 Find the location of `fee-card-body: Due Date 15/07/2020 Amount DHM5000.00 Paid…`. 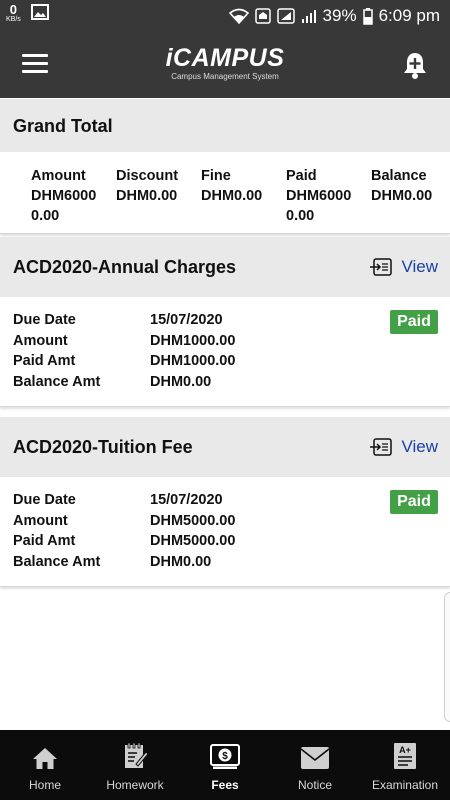

fee-card-body: Due Date 15/07/2020 Amount DHM5000.00 Paid… is located at coordinates (225, 532).